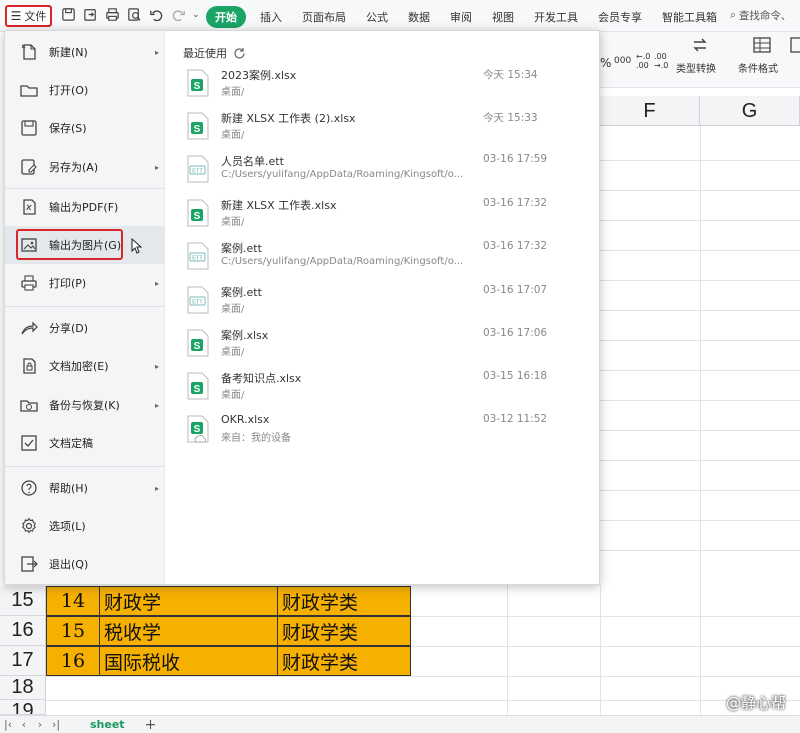 Image resolution: width=800 pixels, height=733 pixels. What do you see at coordinates (387, 388) in the screenshot?
I see `recent-file-item: S 备考知识点.xlsx 桌面/ 03-15 16:18` at bounding box center [387, 388].